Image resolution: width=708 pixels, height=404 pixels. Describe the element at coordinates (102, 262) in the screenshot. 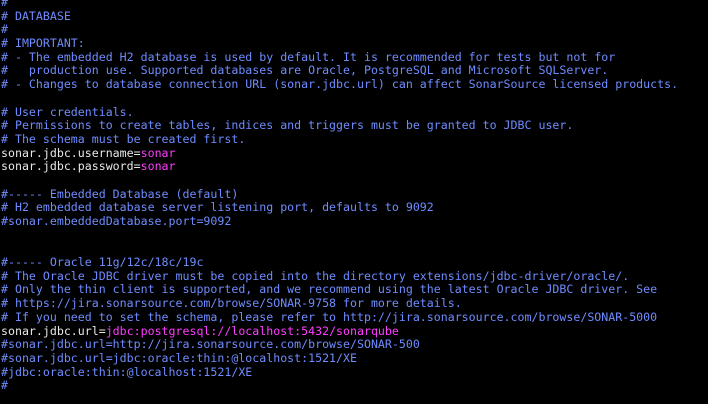

I see `comment-line: #----- Oracle 11g/12c/18c/19c` at that location.